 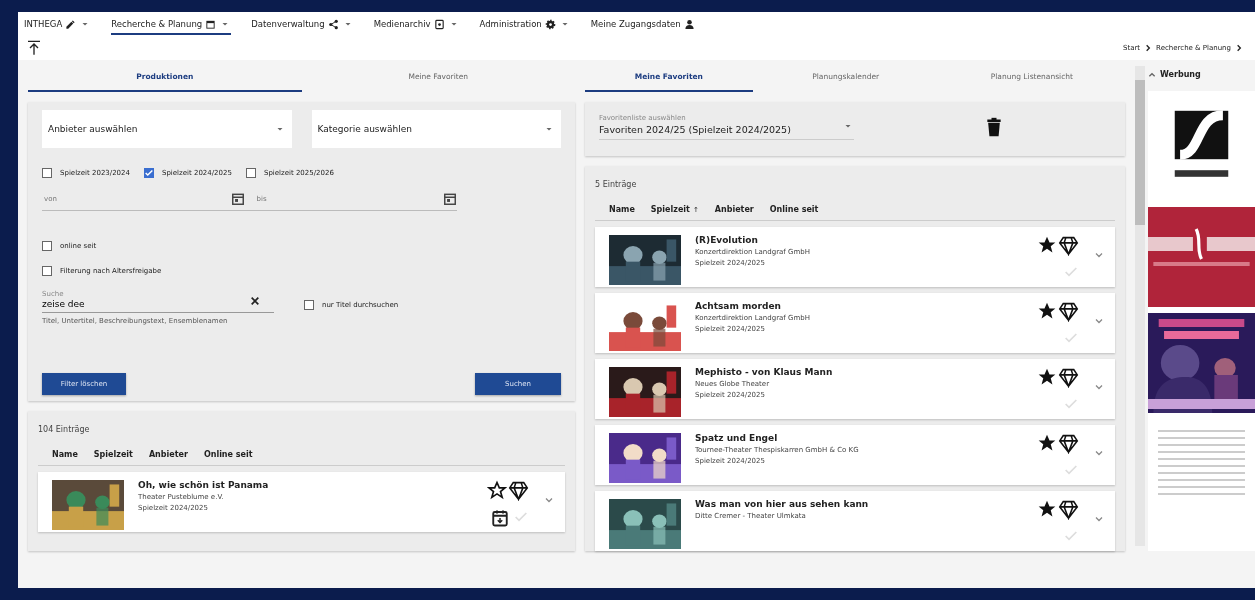 What do you see at coordinates (1140, 306) in the screenshot?
I see `scrollbar` at bounding box center [1140, 306].